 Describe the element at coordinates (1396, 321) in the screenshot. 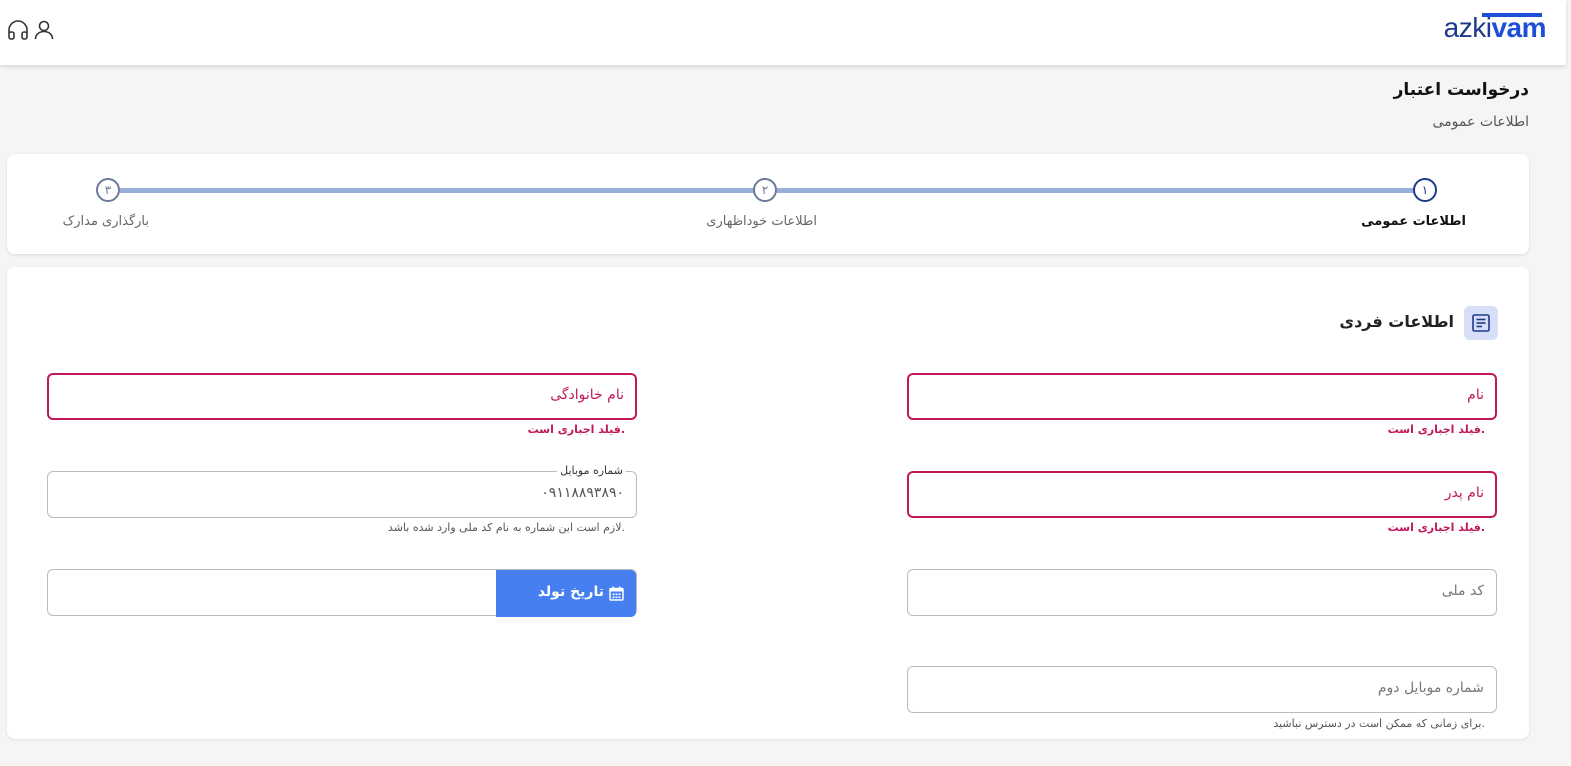

I see `section-title: اطلاعات فردی` at that location.